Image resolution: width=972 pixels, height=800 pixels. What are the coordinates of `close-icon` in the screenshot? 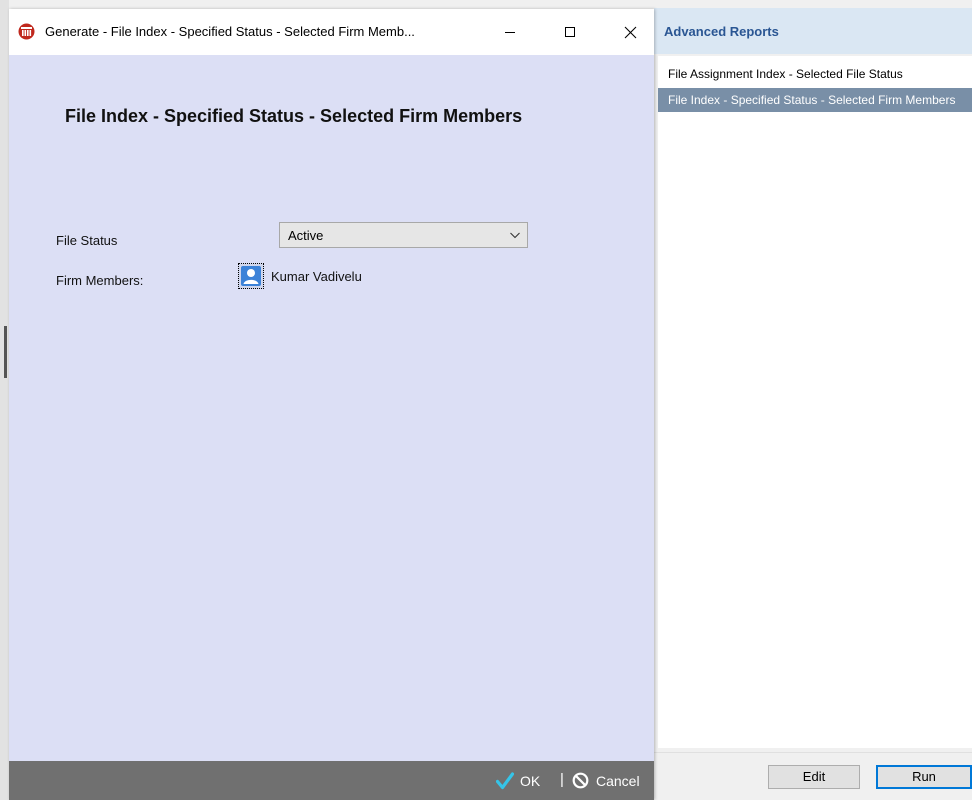 It's located at (630, 32).